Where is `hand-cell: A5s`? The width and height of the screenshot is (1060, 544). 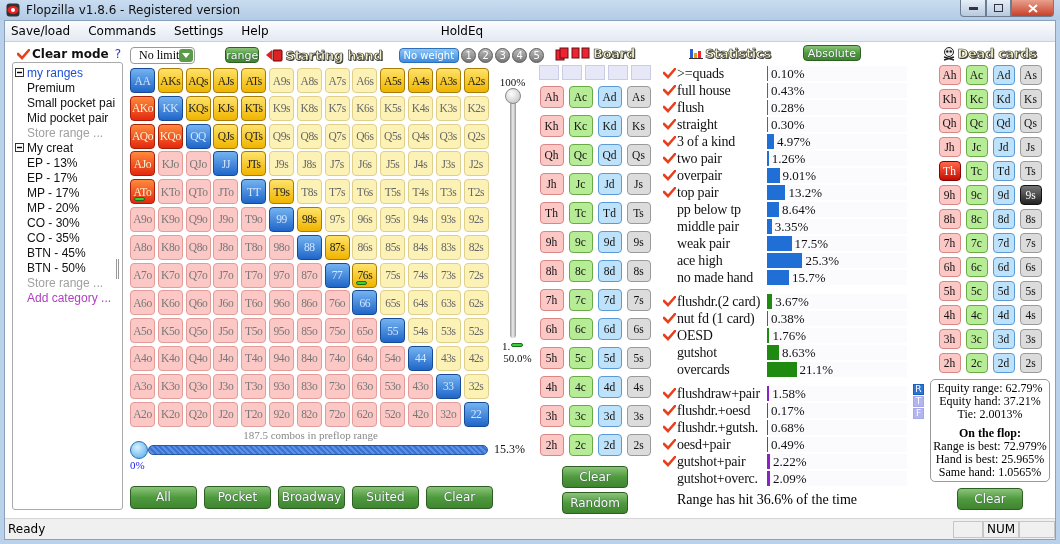
hand-cell: A5s is located at coordinates (393, 80).